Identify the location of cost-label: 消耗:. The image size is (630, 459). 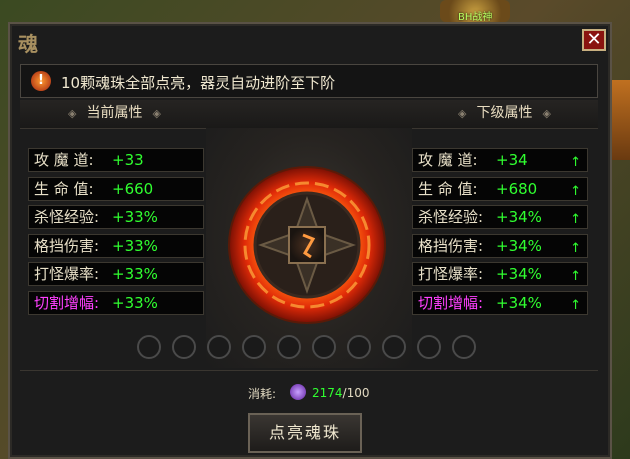
(262, 394).